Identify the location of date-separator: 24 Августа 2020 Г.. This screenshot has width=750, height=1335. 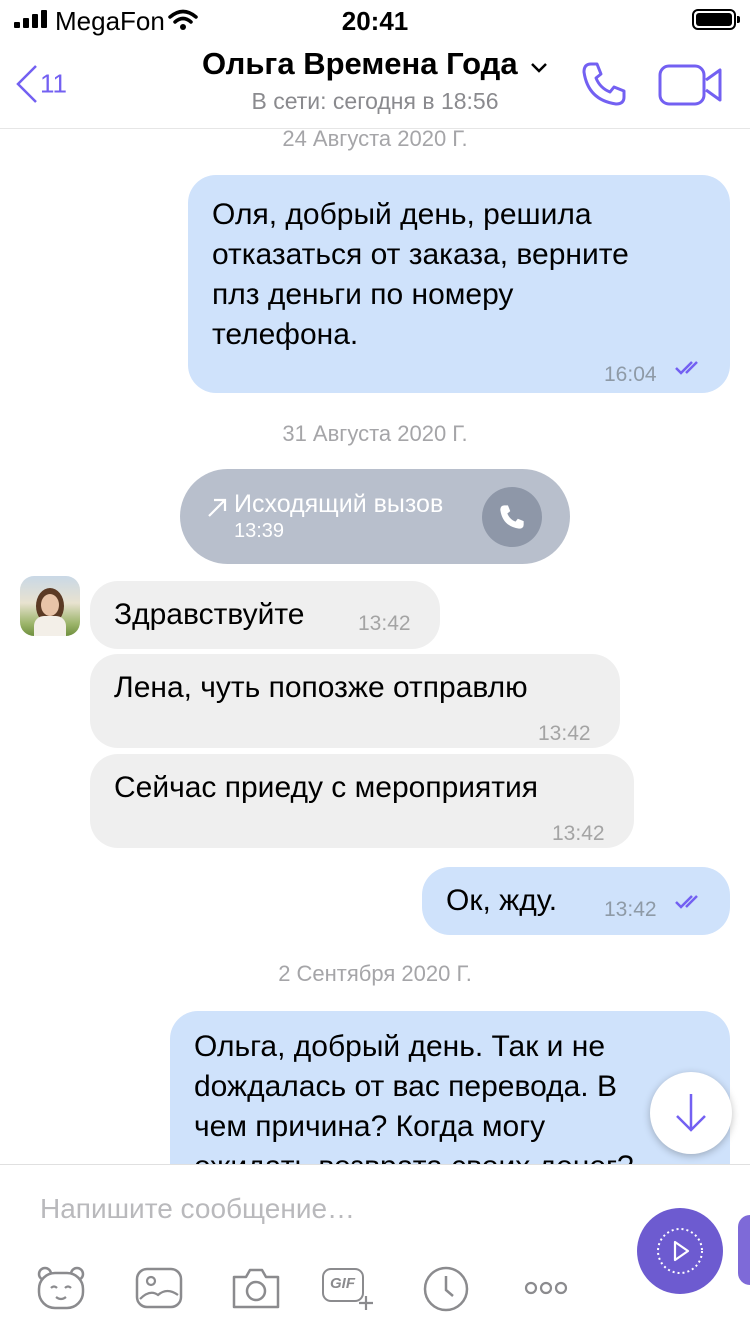
(375, 140).